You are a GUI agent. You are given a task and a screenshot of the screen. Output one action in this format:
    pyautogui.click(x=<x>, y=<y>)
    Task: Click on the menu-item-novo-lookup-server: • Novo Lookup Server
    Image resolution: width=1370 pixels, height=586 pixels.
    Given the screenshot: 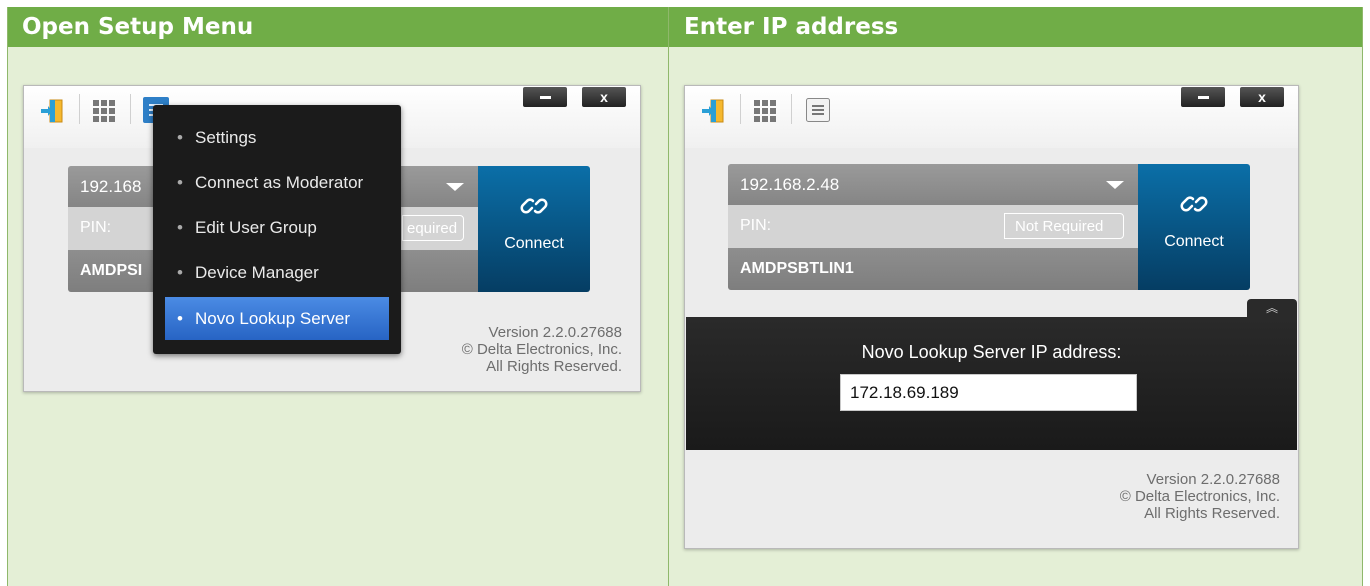 What is the action you would take?
    pyautogui.click(x=277, y=318)
    